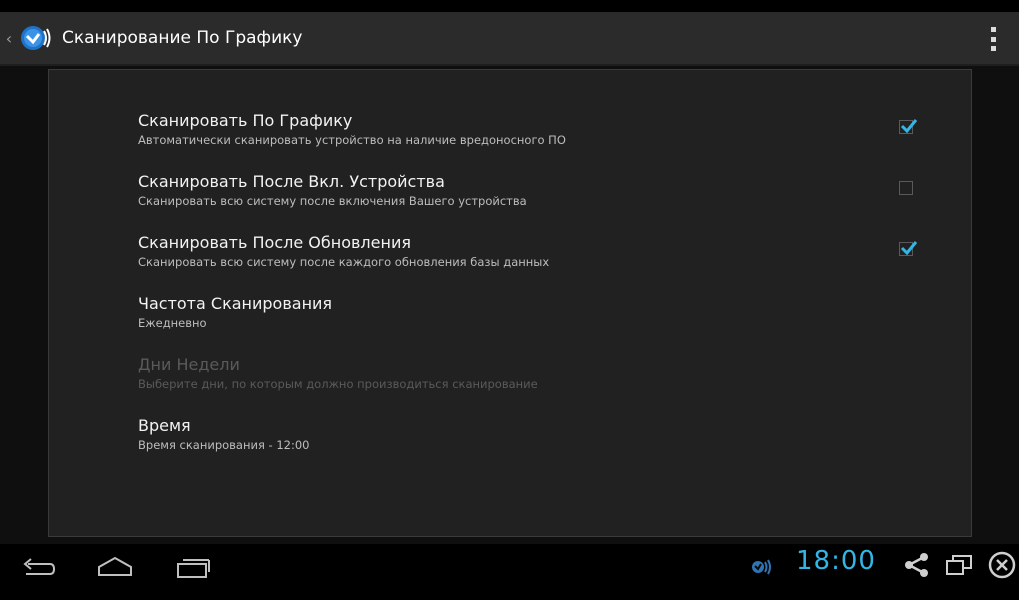 The width and height of the screenshot is (1019, 600). What do you see at coordinates (917, 565) in the screenshot?
I see `share-icon` at bounding box center [917, 565].